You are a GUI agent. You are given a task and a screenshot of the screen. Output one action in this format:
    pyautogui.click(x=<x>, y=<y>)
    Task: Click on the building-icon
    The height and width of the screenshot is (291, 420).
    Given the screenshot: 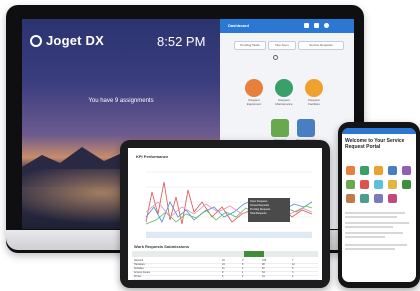 What is the action you would take?
    pyautogui.click(x=364, y=198)
    